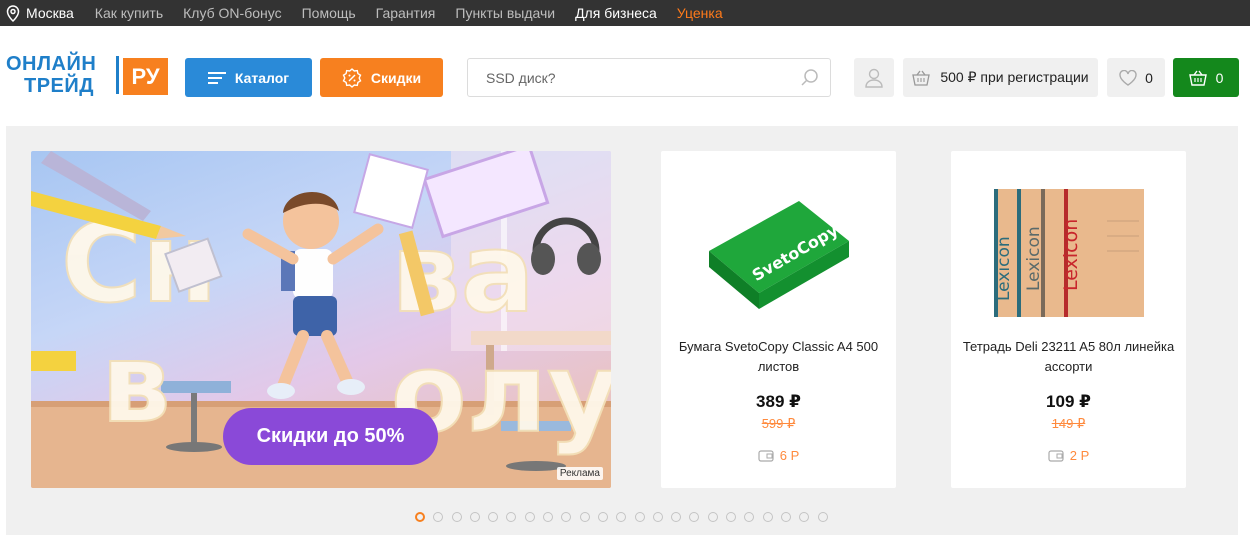 The width and height of the screenshot is (1250, 535). What do you see at coordinates (396, 77) in the screenshot?
I see `sale-label: Скидки` at bounding box center [396, 77].